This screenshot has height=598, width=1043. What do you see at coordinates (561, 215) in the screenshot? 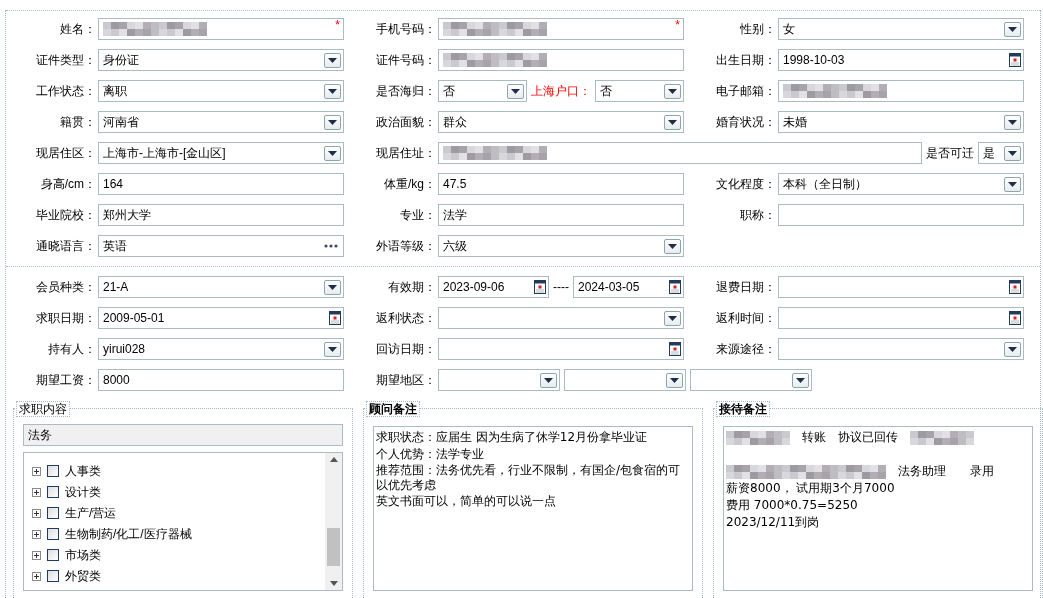
I see `text-field: 法学` at bounding box center [561, 215].